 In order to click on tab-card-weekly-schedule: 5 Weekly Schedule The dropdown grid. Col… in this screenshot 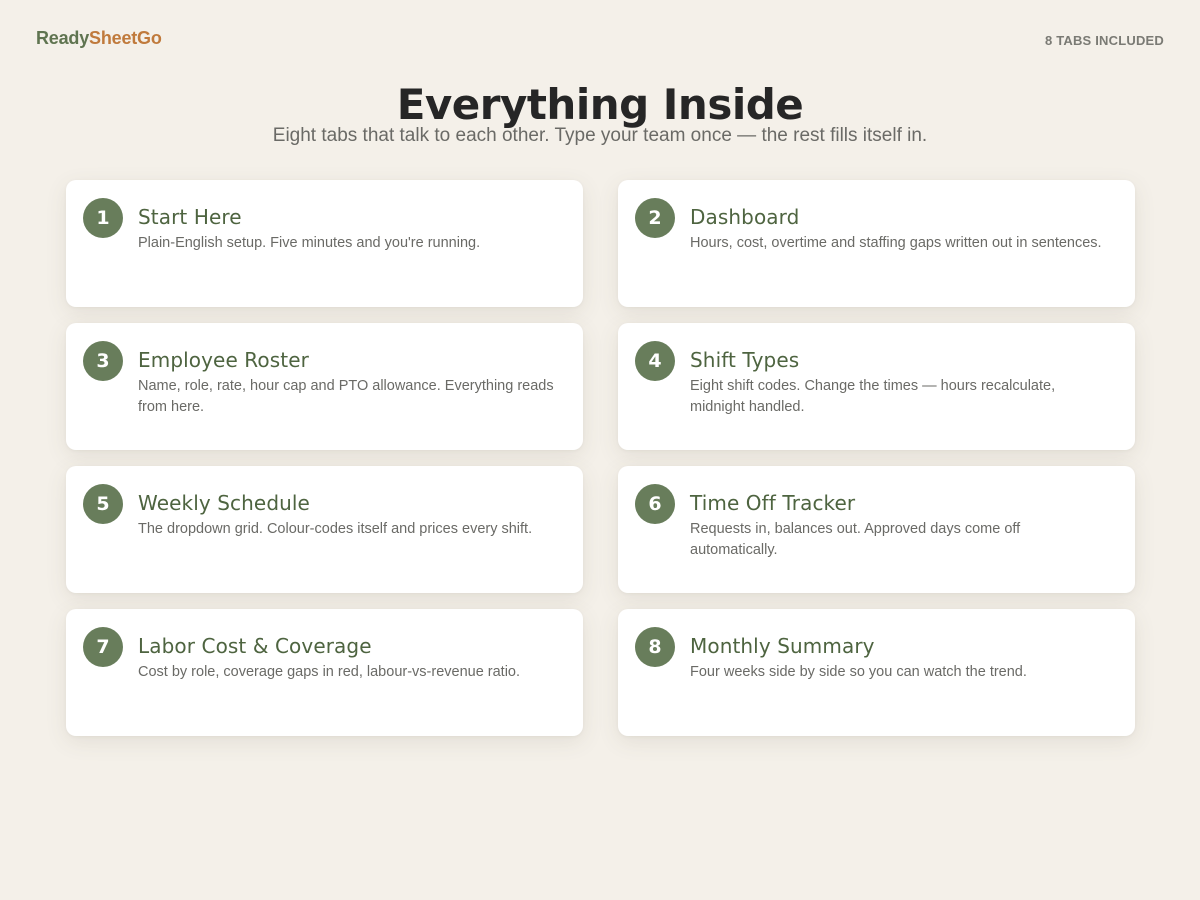, I will do `click(324, 529)`.